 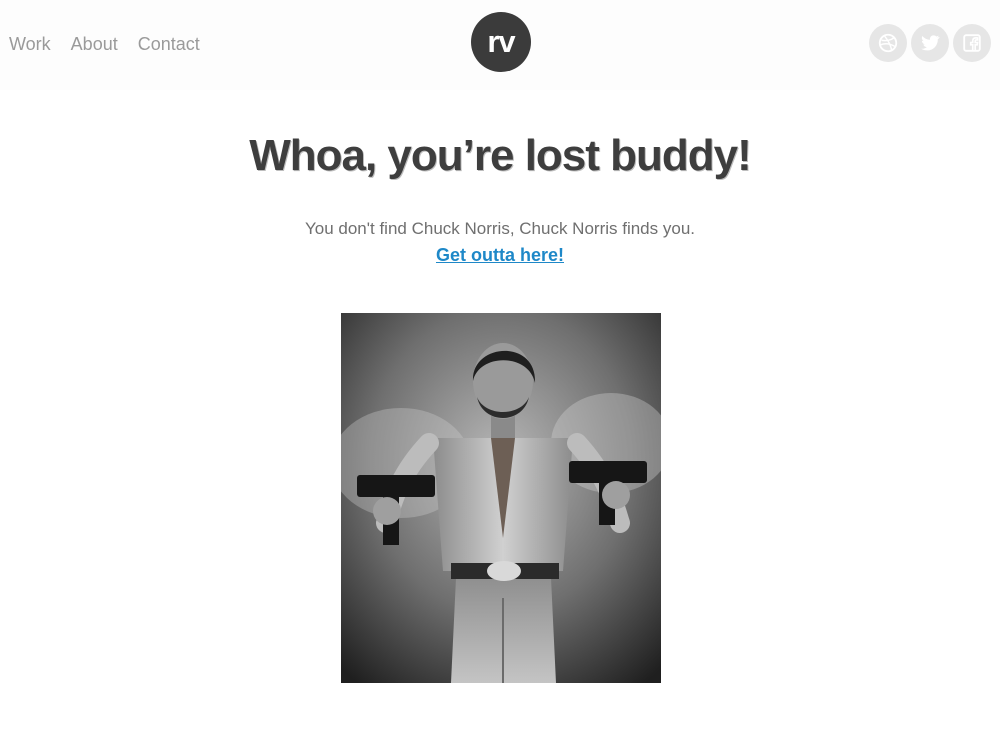 I want to click on facebook-button, so click(x=972, y=43).